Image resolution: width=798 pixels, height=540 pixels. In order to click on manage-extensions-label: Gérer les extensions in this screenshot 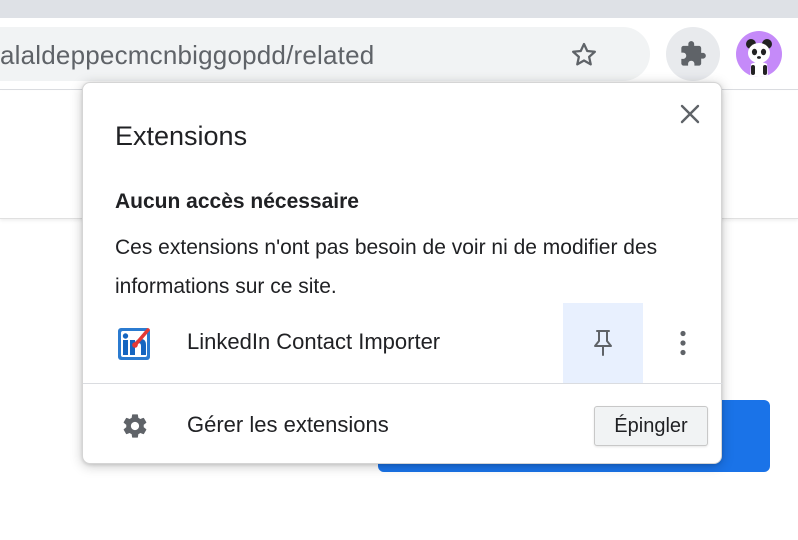, I will do `click(288, 424)`.